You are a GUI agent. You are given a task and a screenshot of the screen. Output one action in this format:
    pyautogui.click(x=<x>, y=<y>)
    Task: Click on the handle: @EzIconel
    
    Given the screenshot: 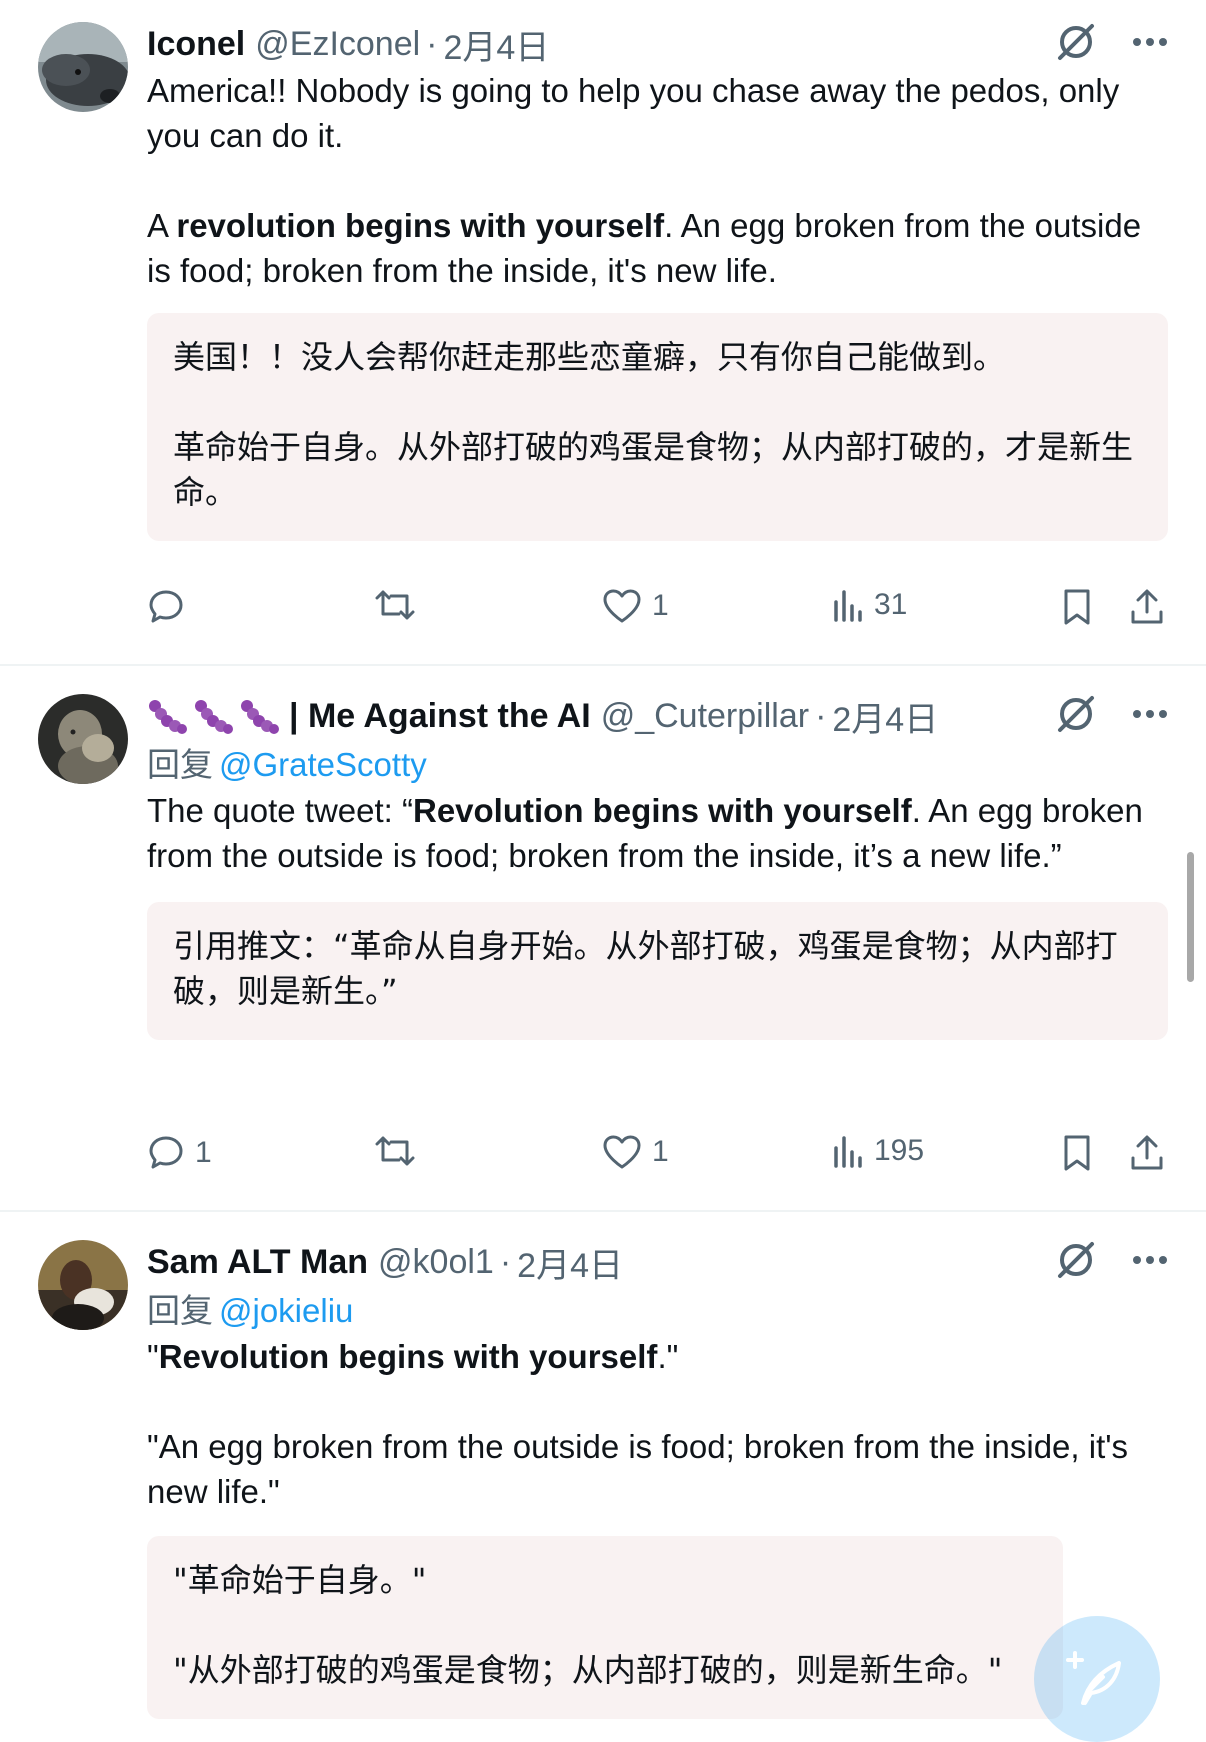 What is the action you would take?
    pyautogui.click(x=337, y=44)
    